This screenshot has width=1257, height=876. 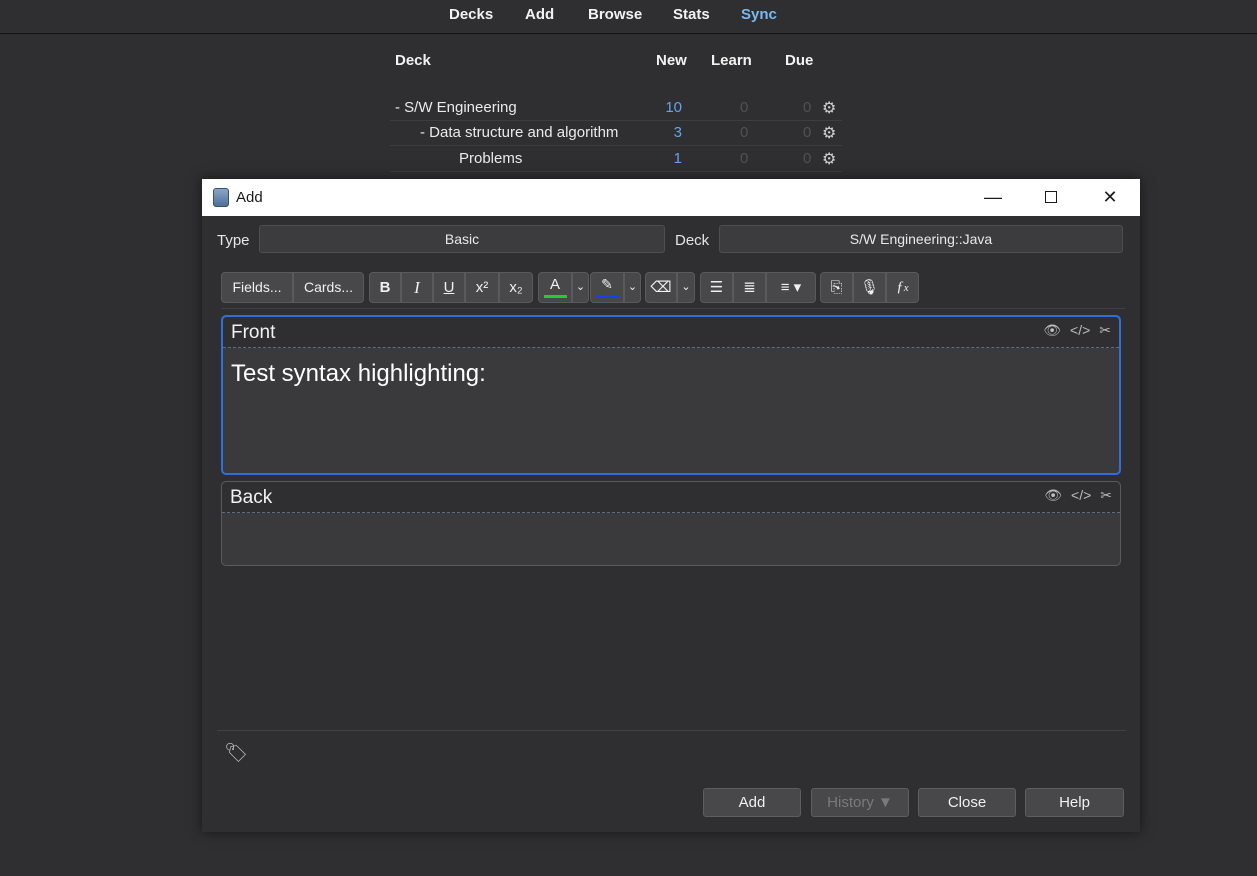 I want to click on nav-stats: Stats, so click(x=691, y=14).